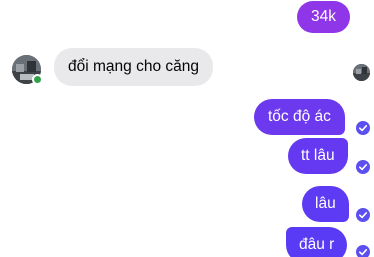 The height and width of the screenshot is (257, 374). I want to click on online-dot-icon, so click(37, 79).